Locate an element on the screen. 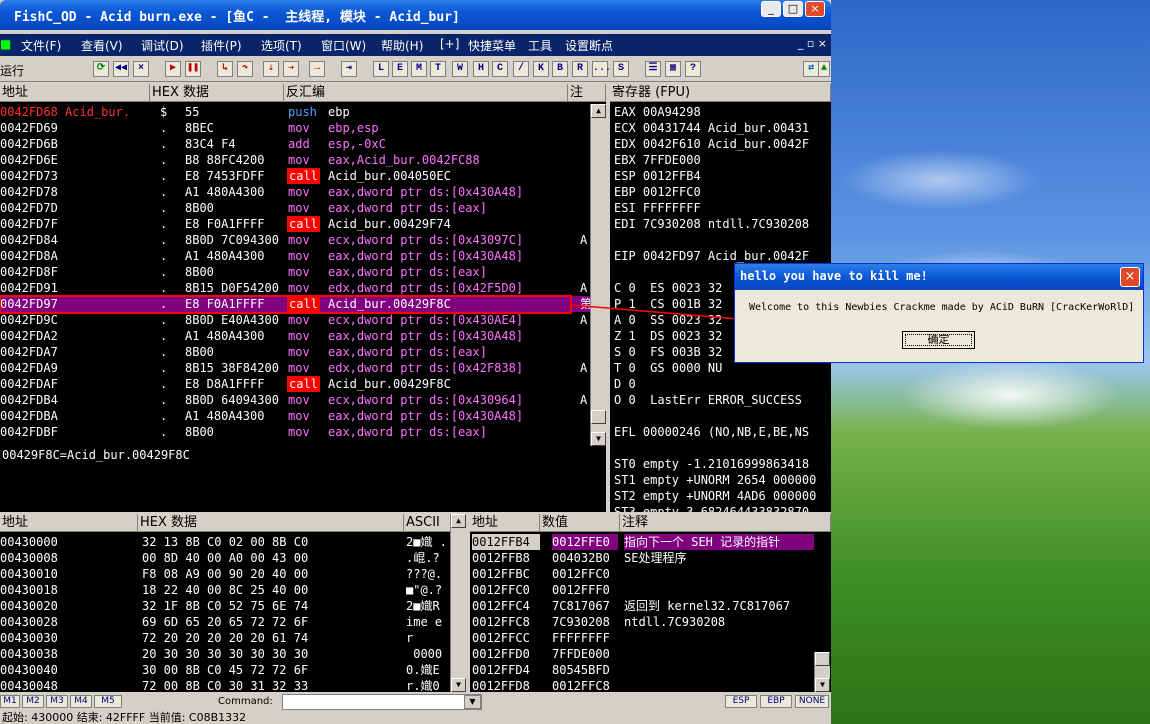 The image size is (1150, 724). dialog-title: hello you have to kill me! is located at coordinates (834, 276).